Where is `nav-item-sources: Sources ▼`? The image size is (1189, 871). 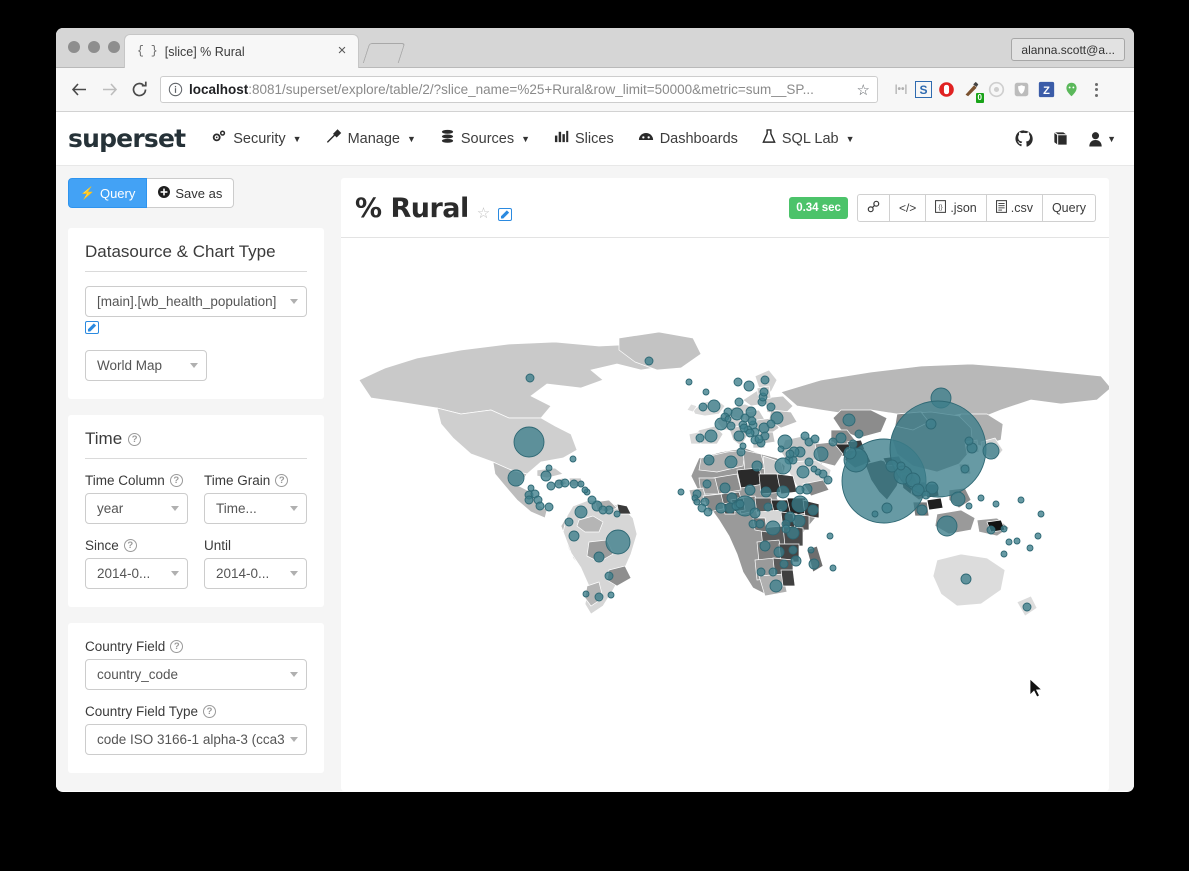
nav-item-sources: Sources ▼ is located at coordinates (485, 138).